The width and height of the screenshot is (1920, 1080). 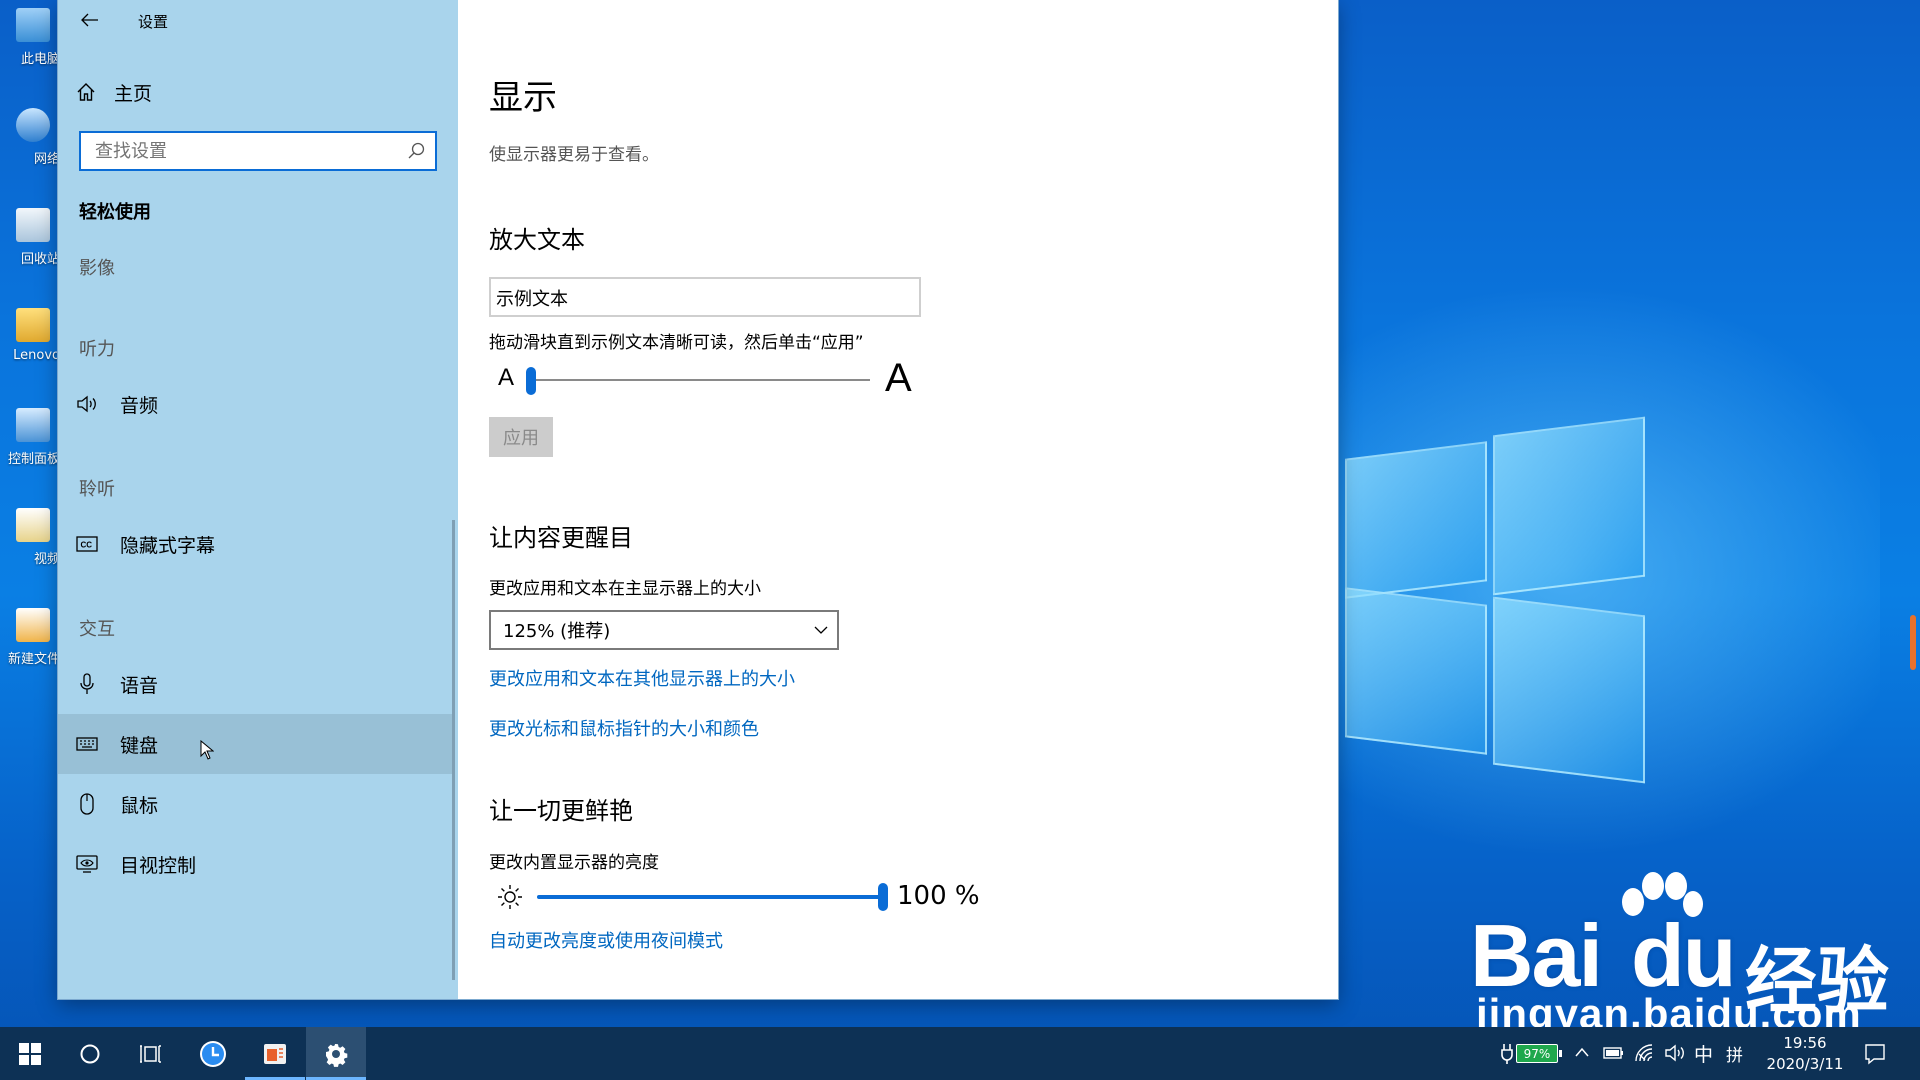 What do you see at coordinates (676, 343) in the screenshot?
I see `enlarge-text-instruction: 拖动滑块直到示例文本清晰可读，然后单击“应用”` at bounding box center [676, 343].